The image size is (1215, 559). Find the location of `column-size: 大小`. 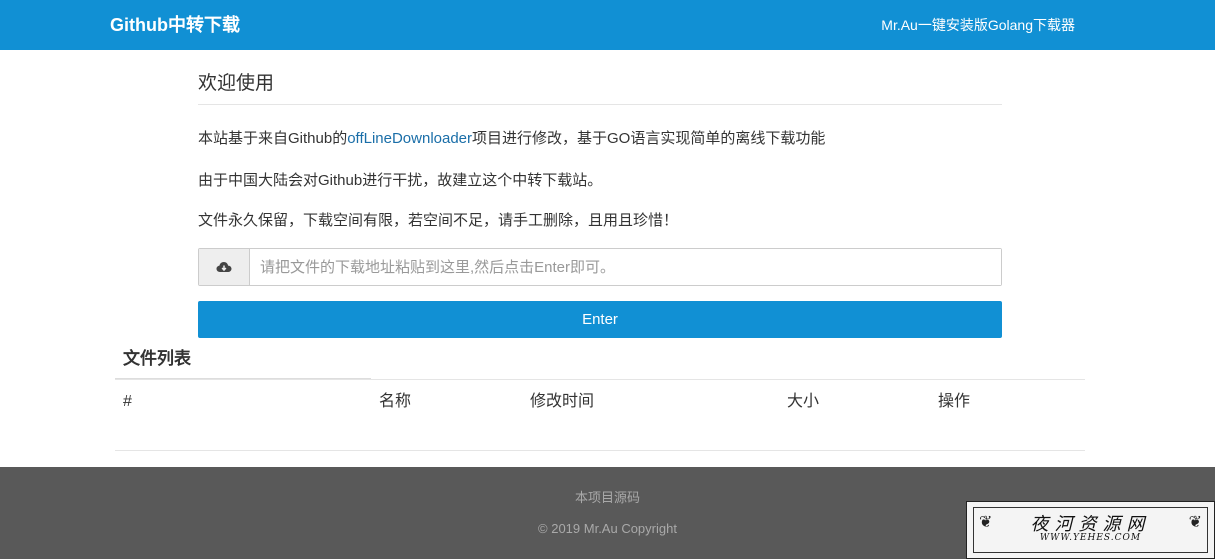

column-size: 大小 is located at coordinates (803, 401).